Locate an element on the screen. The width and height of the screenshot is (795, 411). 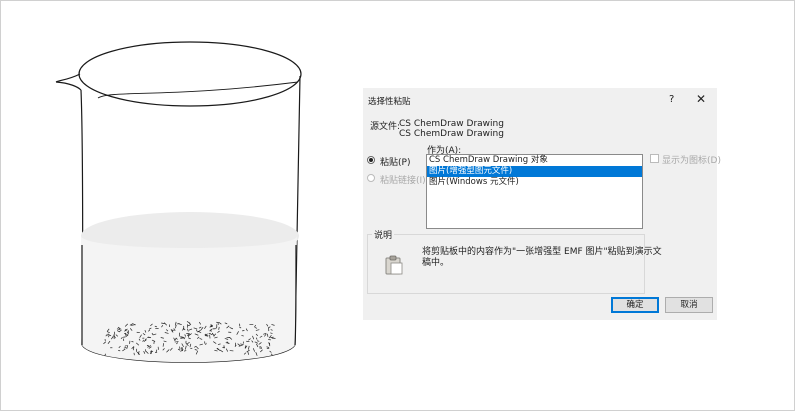
paste-link-radio-label: 粘贴链接(I) is located at coordinates (403, 179).